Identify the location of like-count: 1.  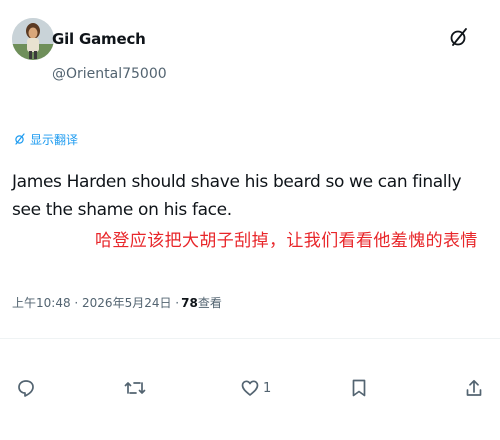
(267, 388).